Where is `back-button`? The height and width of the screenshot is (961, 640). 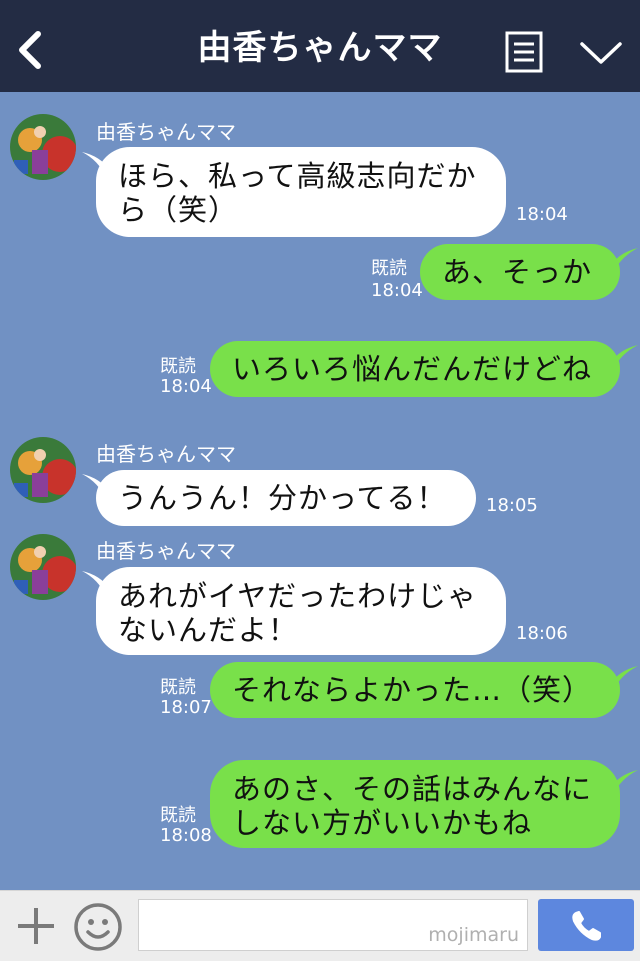 back-button is located at coordinates (30, 50).